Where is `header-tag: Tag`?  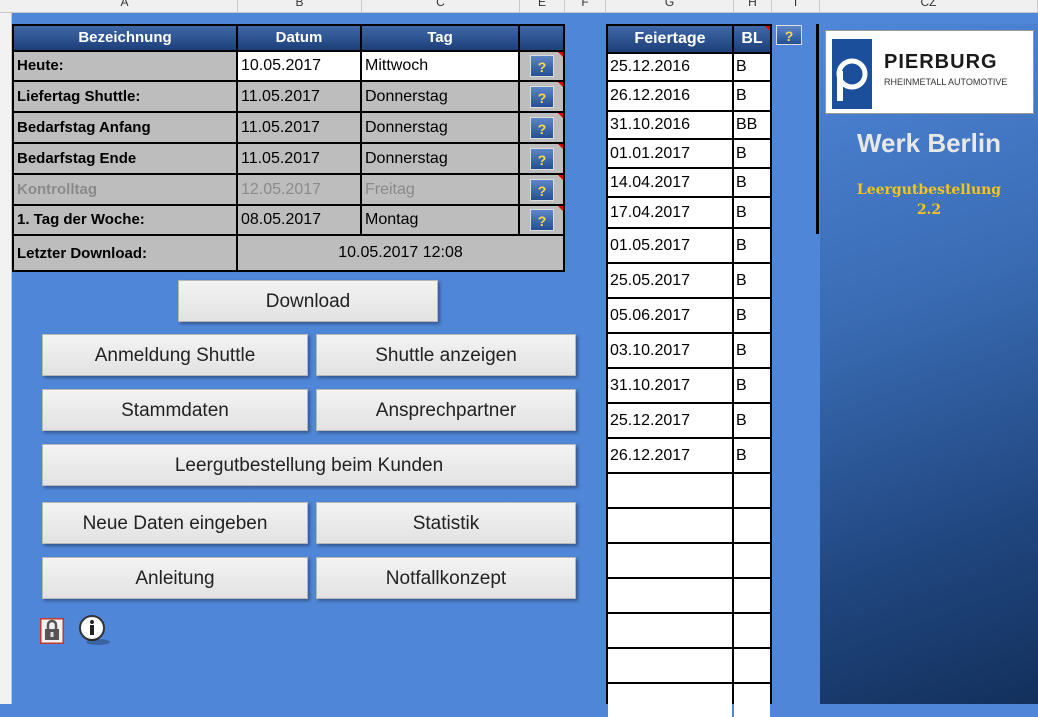 header-tag: Tag is located at coordinates (440, 38).